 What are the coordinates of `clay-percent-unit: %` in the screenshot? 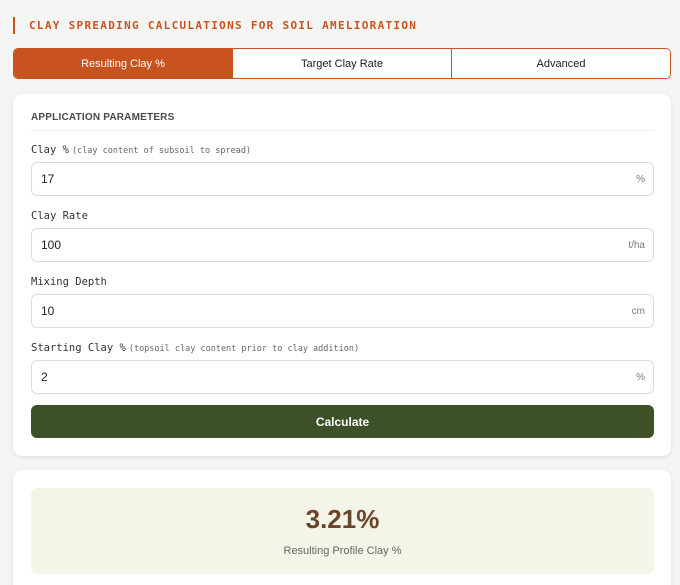 It's located at (640, 179).